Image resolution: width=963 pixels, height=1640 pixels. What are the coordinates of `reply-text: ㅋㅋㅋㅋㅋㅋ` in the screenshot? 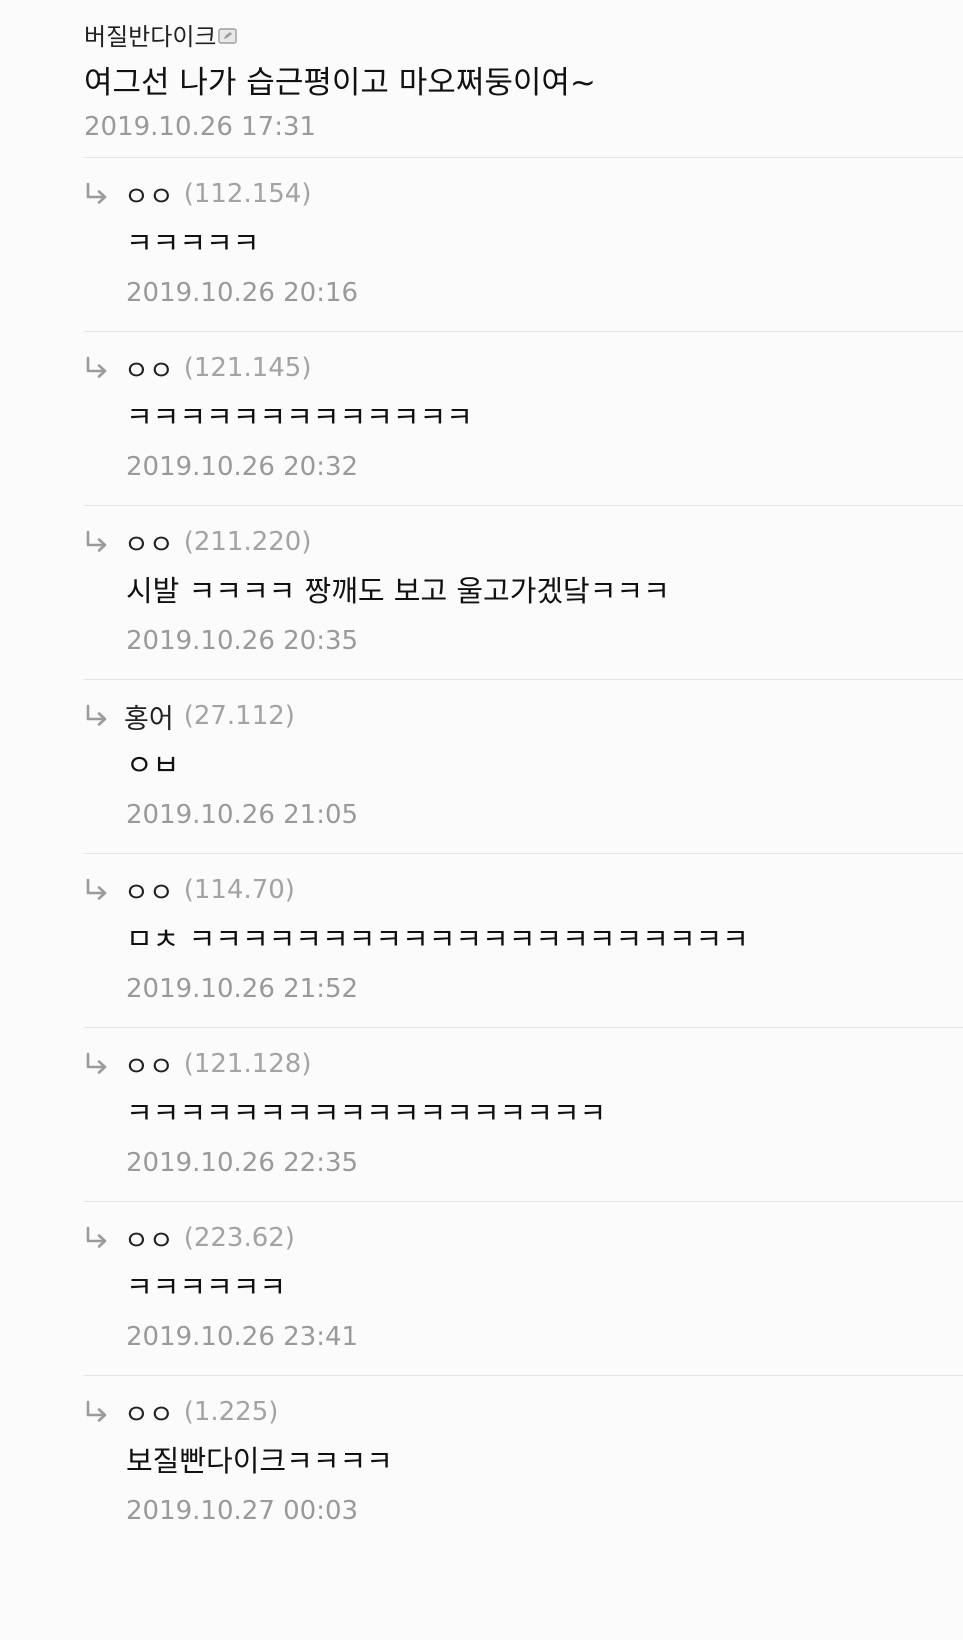 It's located at (206, 1287).